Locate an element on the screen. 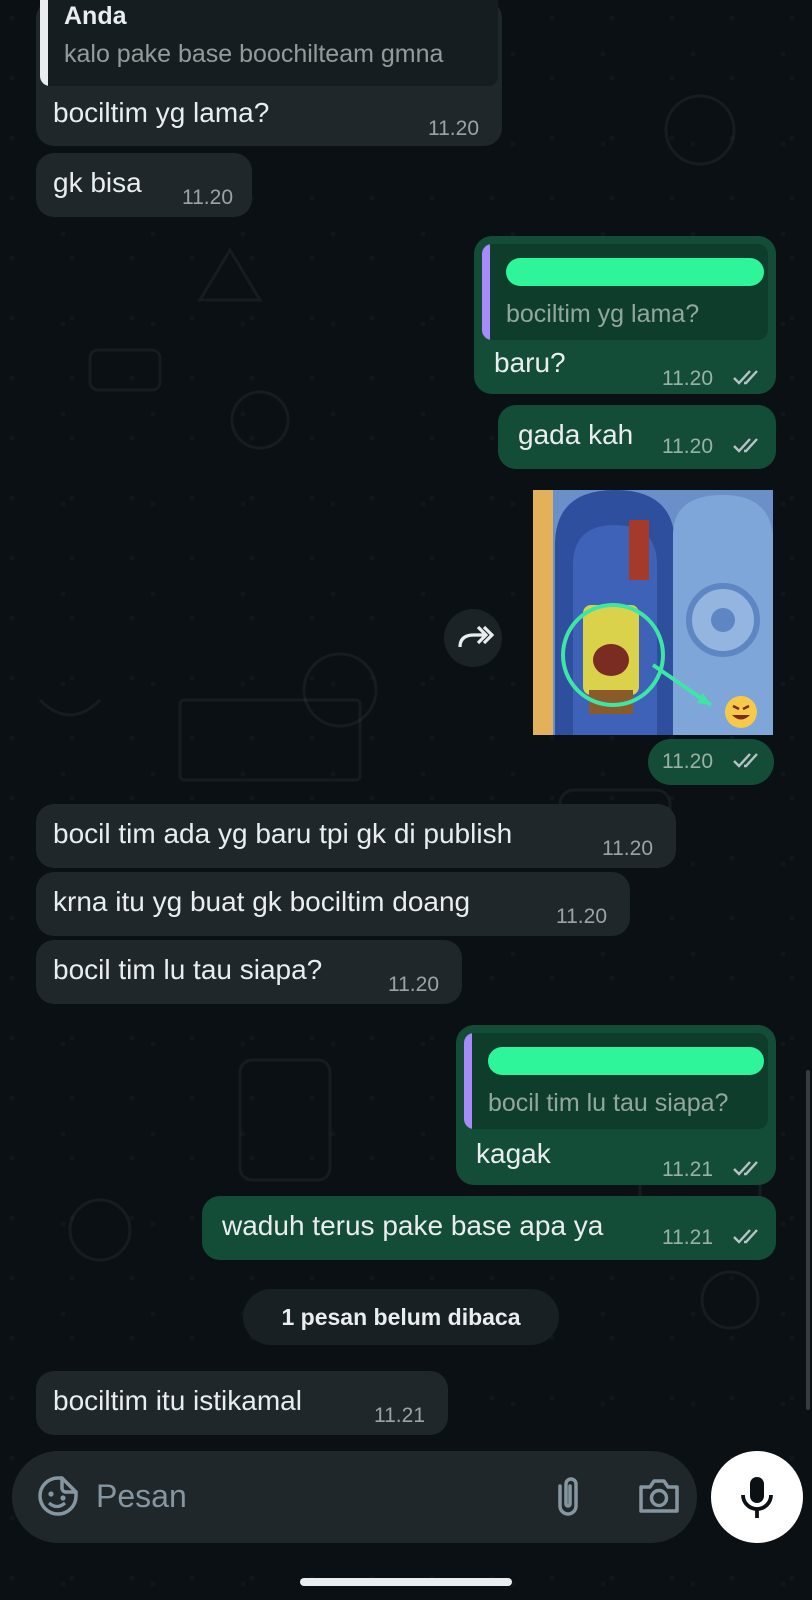  forward-icon is located at coordinates (476, 636).